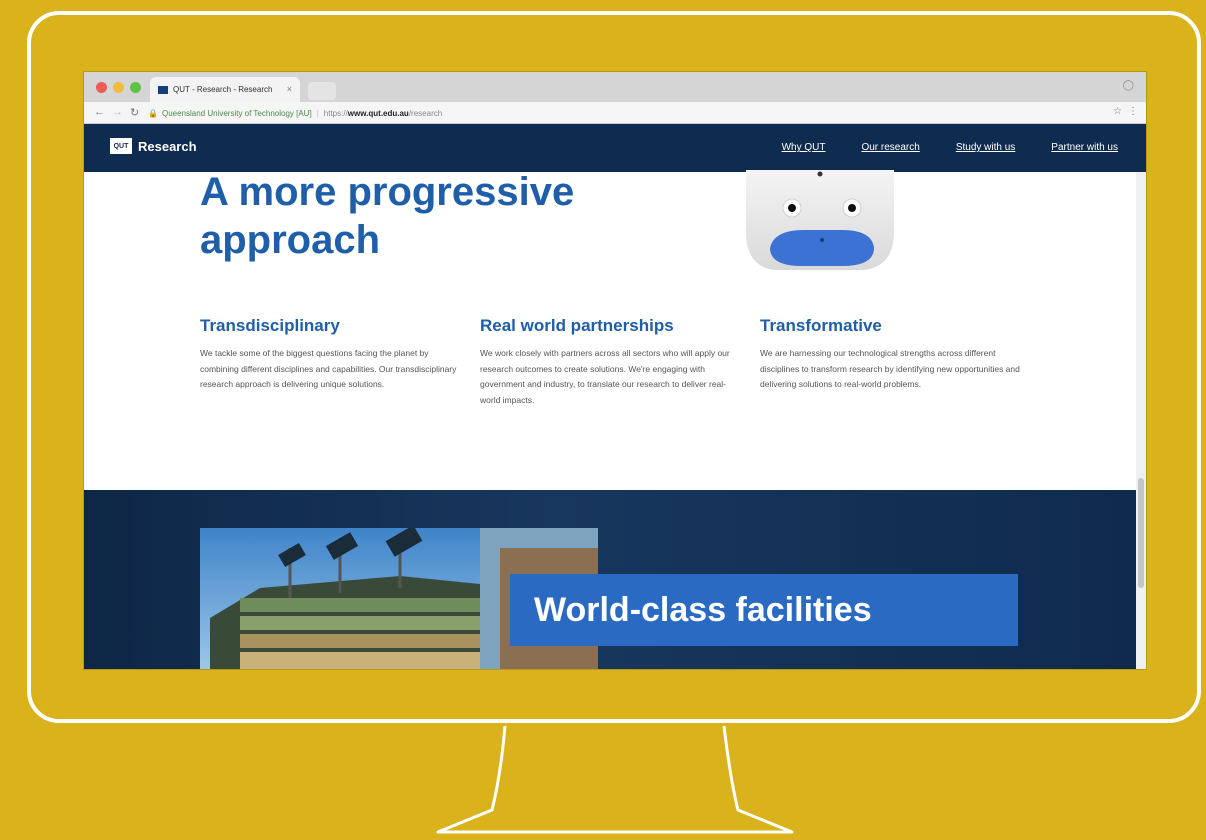  Describe the element at coordinates (577, 325) in the screenshot. I see `column-heading: Real world partnerships` at that location.